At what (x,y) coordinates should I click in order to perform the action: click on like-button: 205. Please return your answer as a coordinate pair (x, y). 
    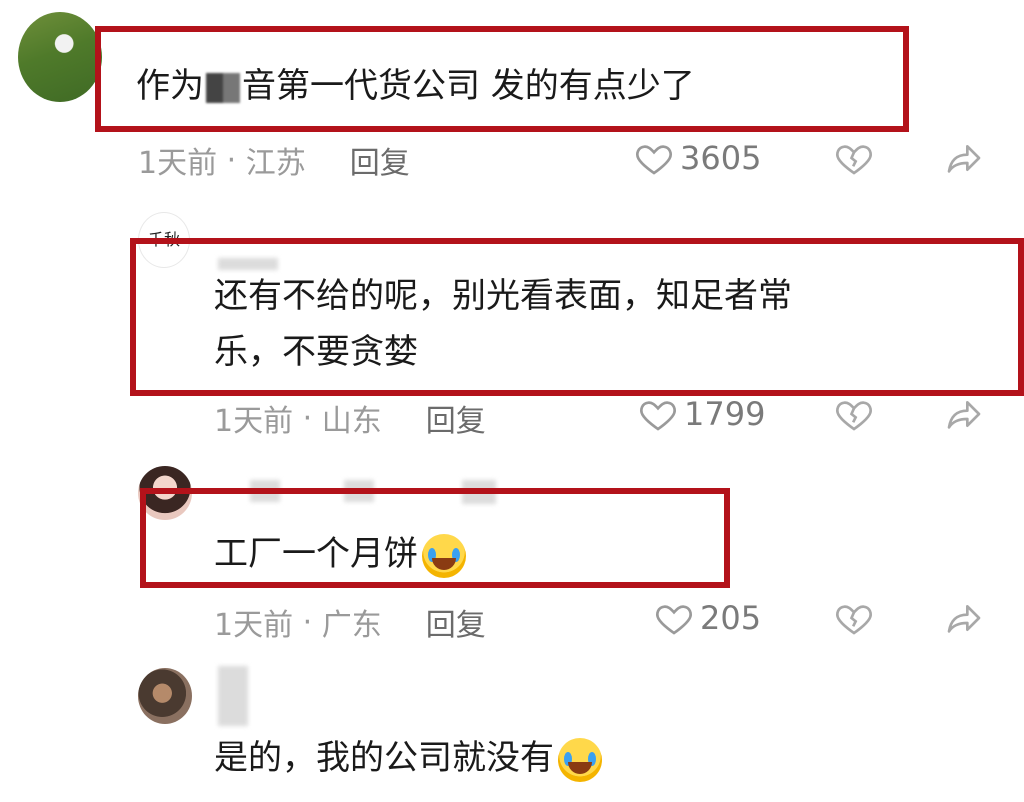
    Looking at the image, I should click on (707, 618).